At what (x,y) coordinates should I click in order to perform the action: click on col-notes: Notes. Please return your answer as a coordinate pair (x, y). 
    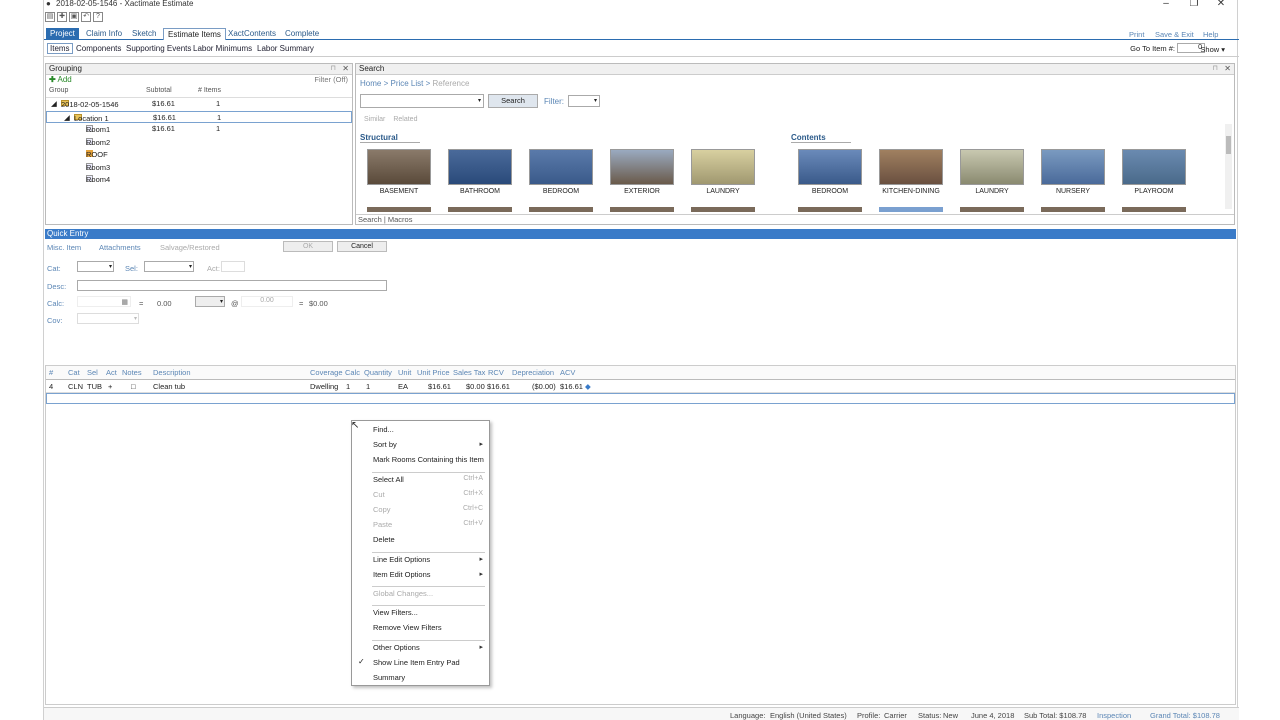
    Looking at the image, I should click on (132, 372).